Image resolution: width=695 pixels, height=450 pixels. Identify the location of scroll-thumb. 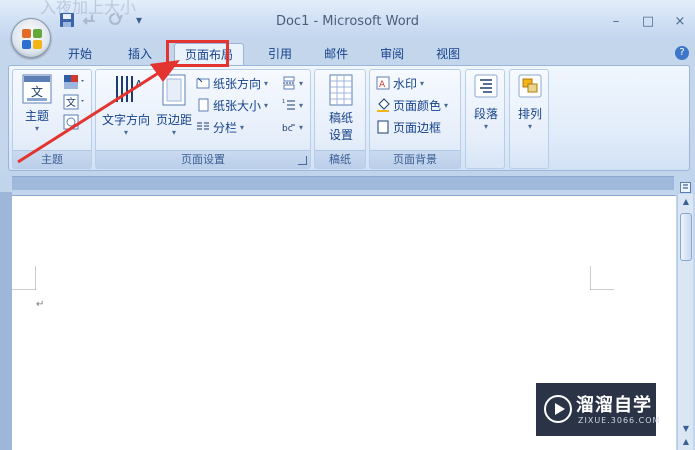
(686, 237).